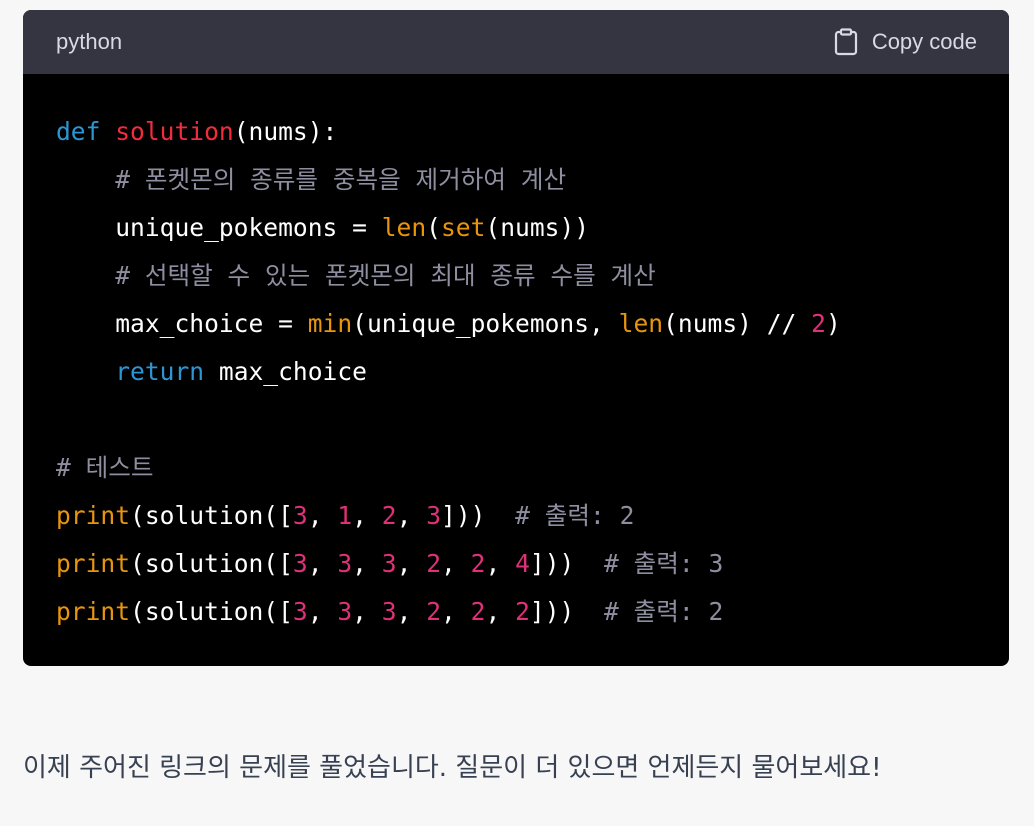 The image size is (1034, 826). What do you see at coordinates (516, 468) in the screenshot?
I see `code-line: # 테스트` at bounding box center [516, 468].